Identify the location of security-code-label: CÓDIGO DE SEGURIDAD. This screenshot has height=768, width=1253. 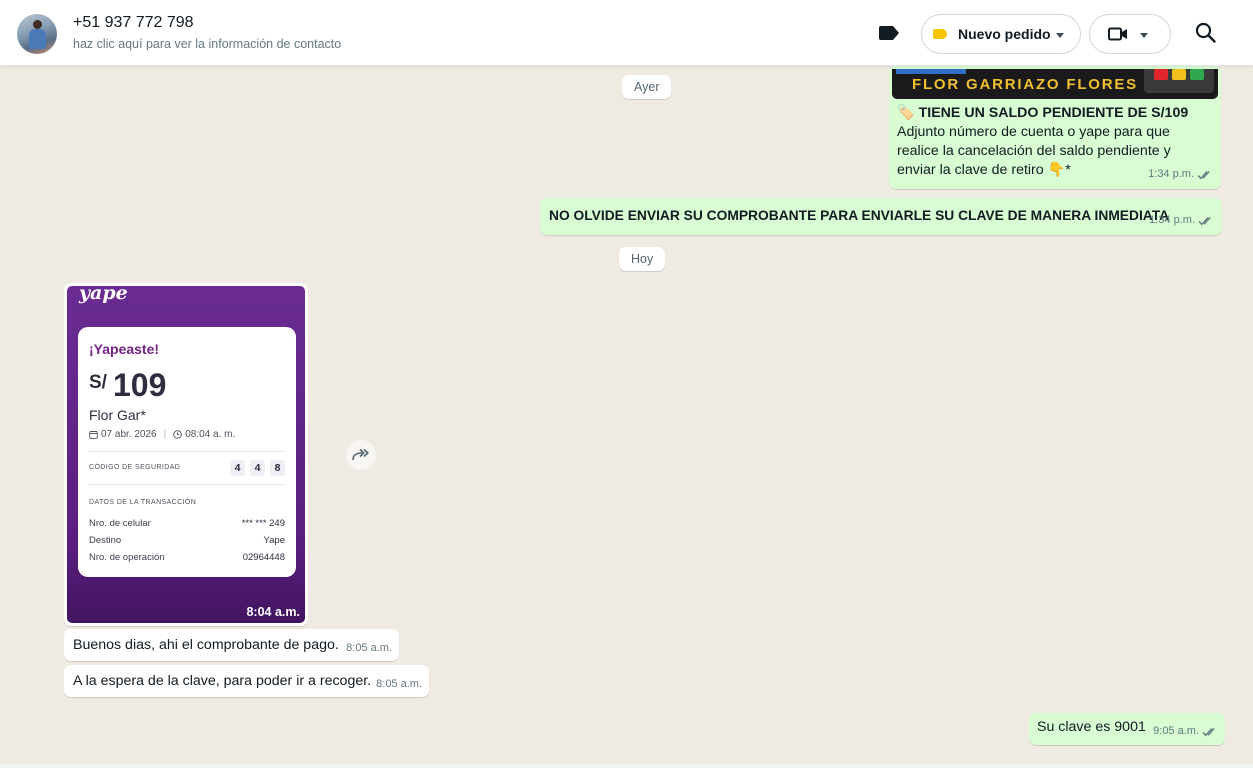
(135, 467).